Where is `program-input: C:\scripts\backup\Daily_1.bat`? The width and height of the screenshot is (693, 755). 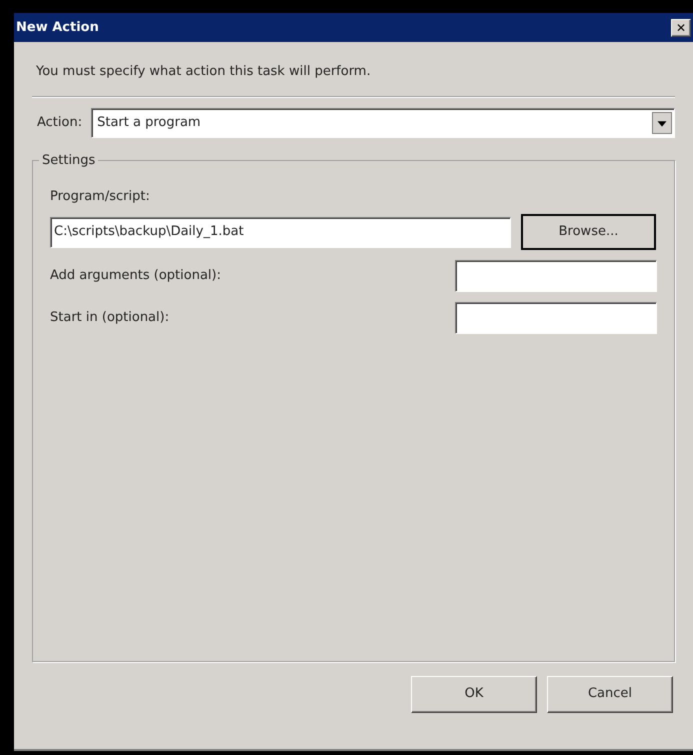 program-input: C:\scripts\backup\Daily_1.bat is located at coordinates (280, 232).